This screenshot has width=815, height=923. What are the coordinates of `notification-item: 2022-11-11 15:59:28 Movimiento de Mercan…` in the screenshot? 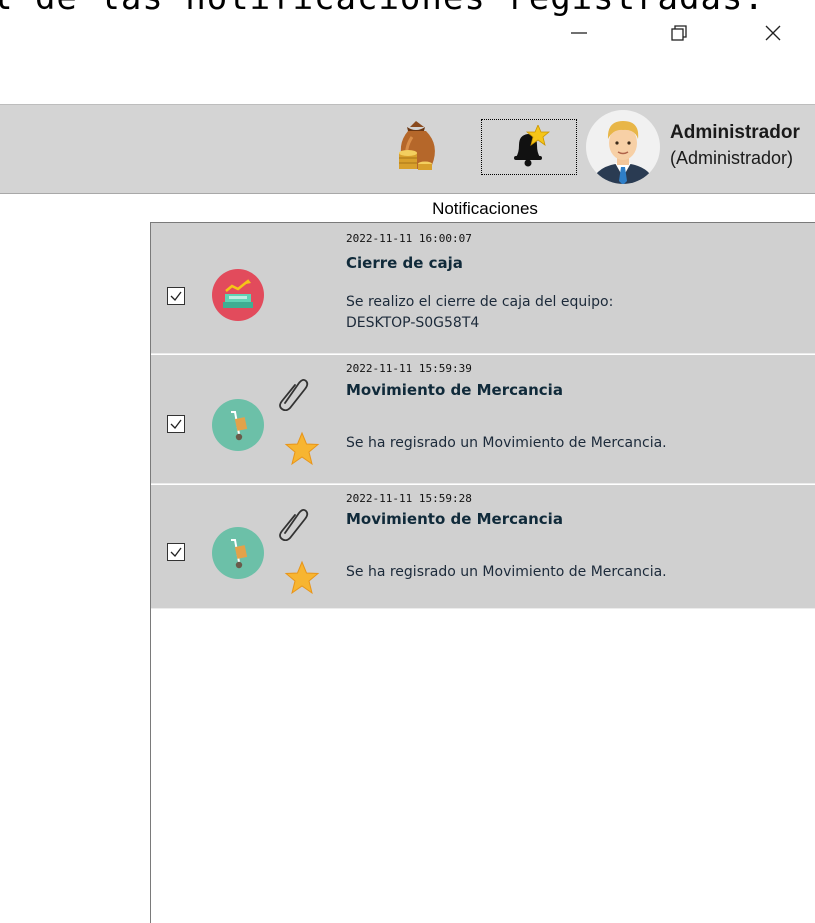 It's located at (483, 547).